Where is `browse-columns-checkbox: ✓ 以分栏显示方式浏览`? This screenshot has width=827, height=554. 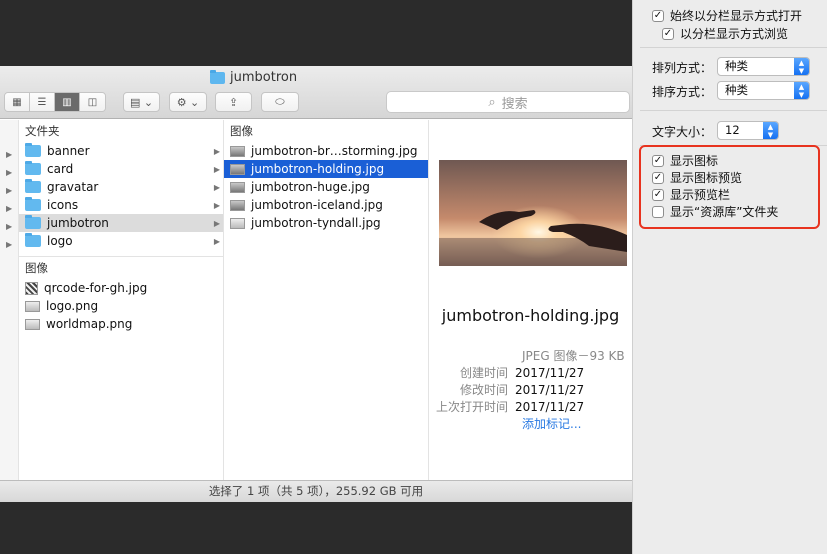
browse-columns-checkbox: ✓ 以分栏显示方式浏览 is located at coordinates (725, 33).